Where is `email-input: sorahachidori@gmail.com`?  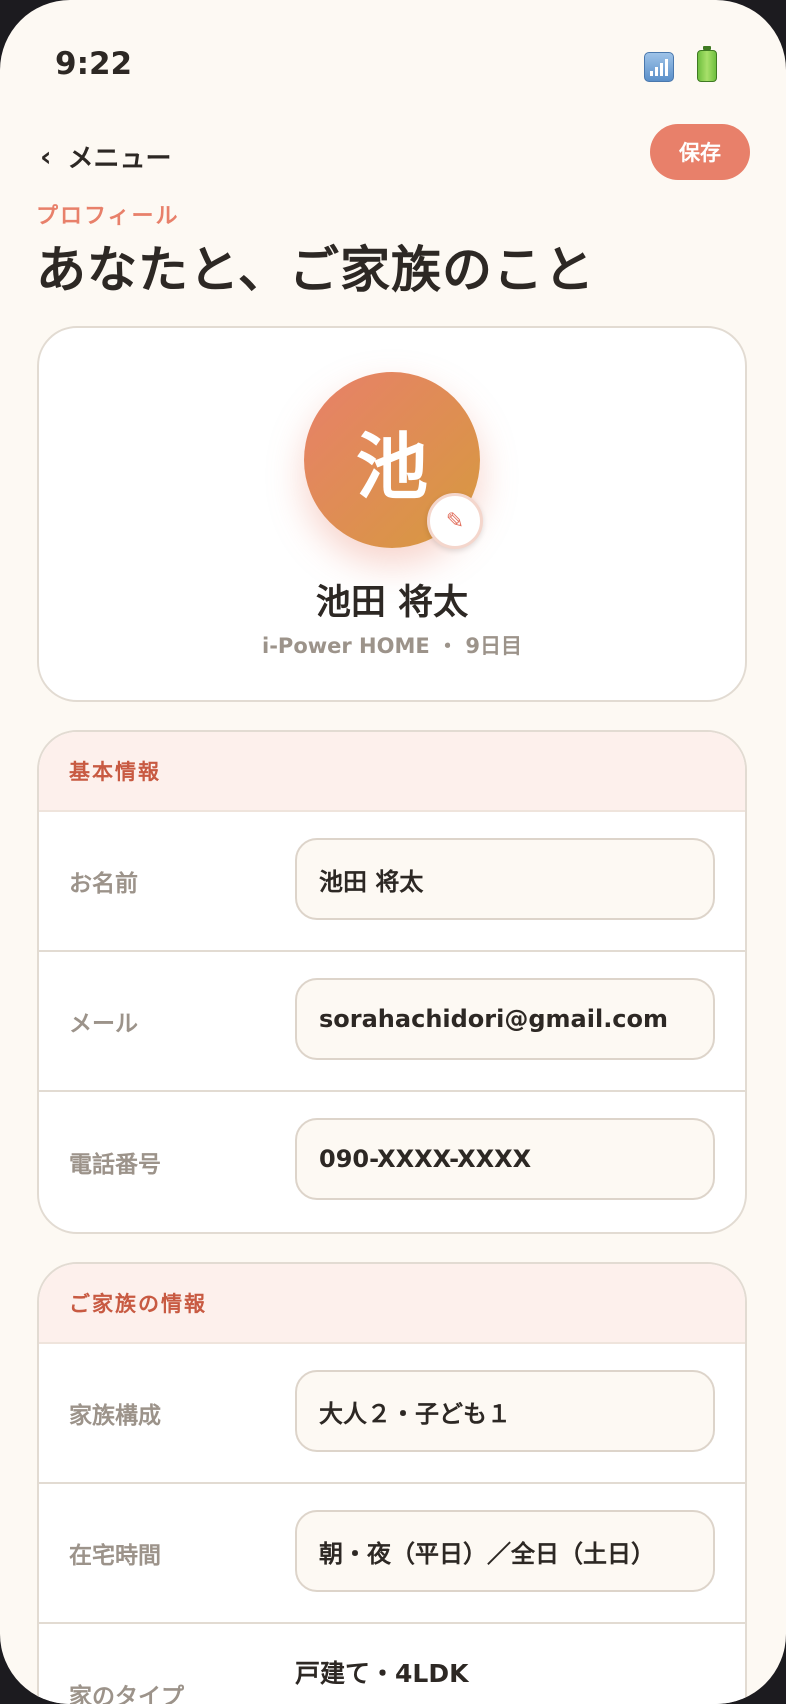
email-input: sorahachidori@gmail.com is located at coordinates (505, 1019).